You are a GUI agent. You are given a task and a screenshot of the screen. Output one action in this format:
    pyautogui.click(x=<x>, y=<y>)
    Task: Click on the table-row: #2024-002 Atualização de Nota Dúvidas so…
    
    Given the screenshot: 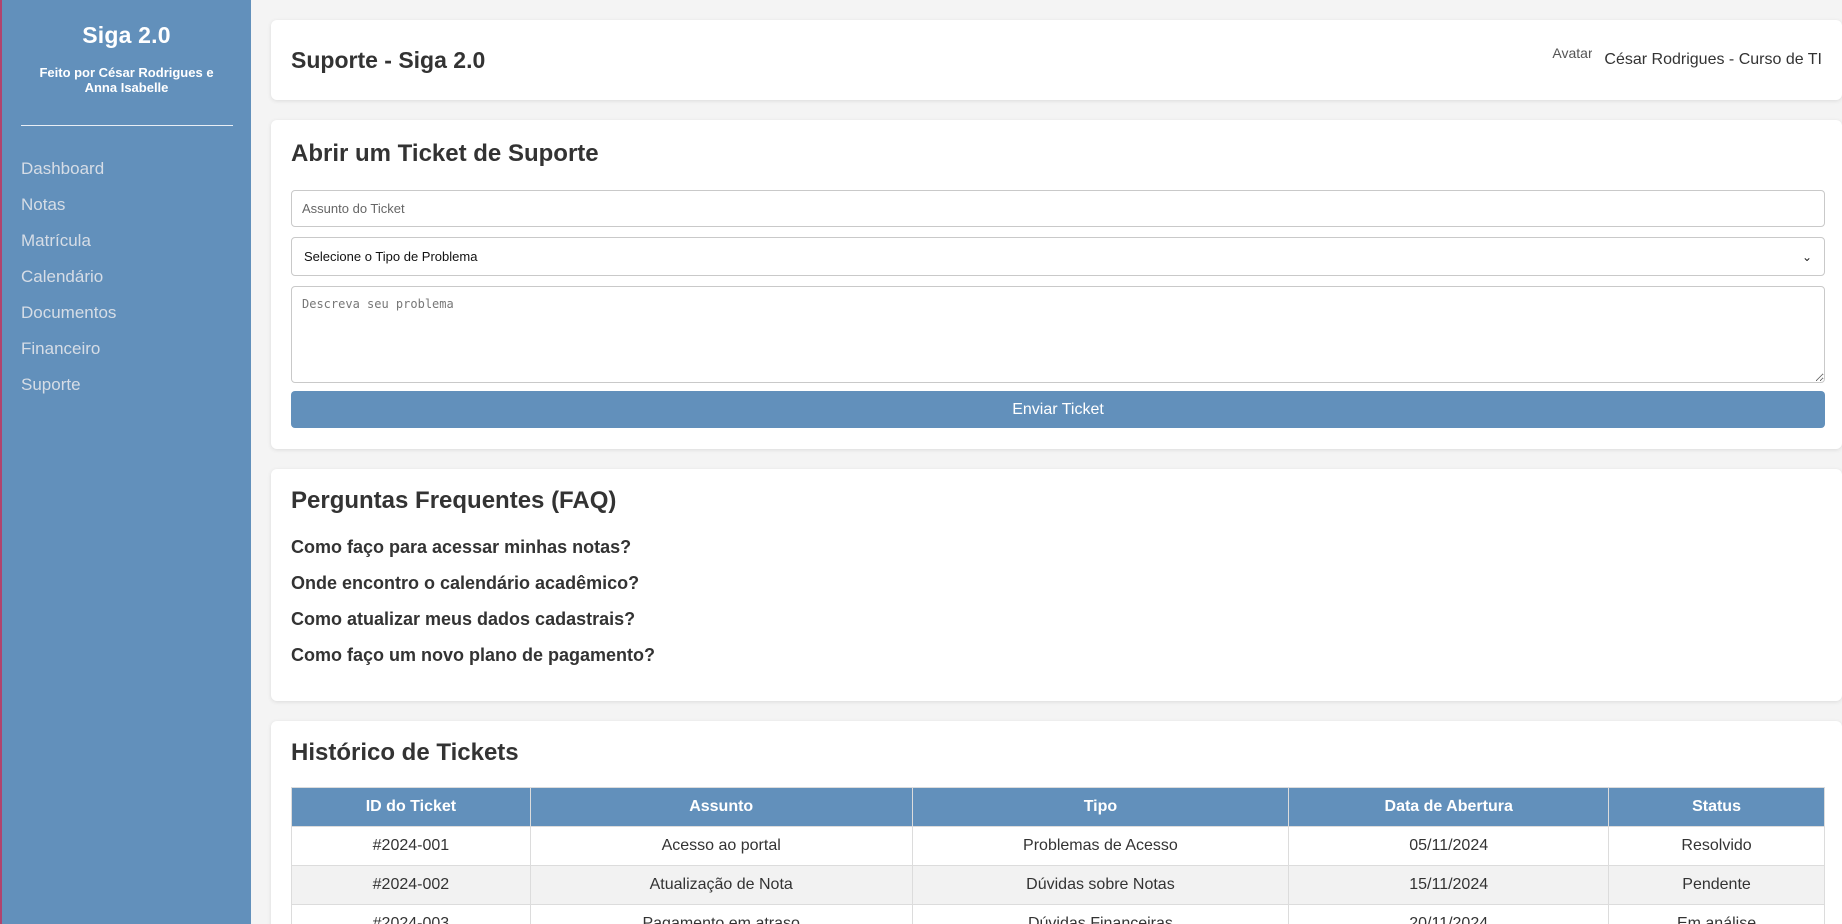 What is the action you would take?
    pyautogui.click(x=1058, y=885)
    